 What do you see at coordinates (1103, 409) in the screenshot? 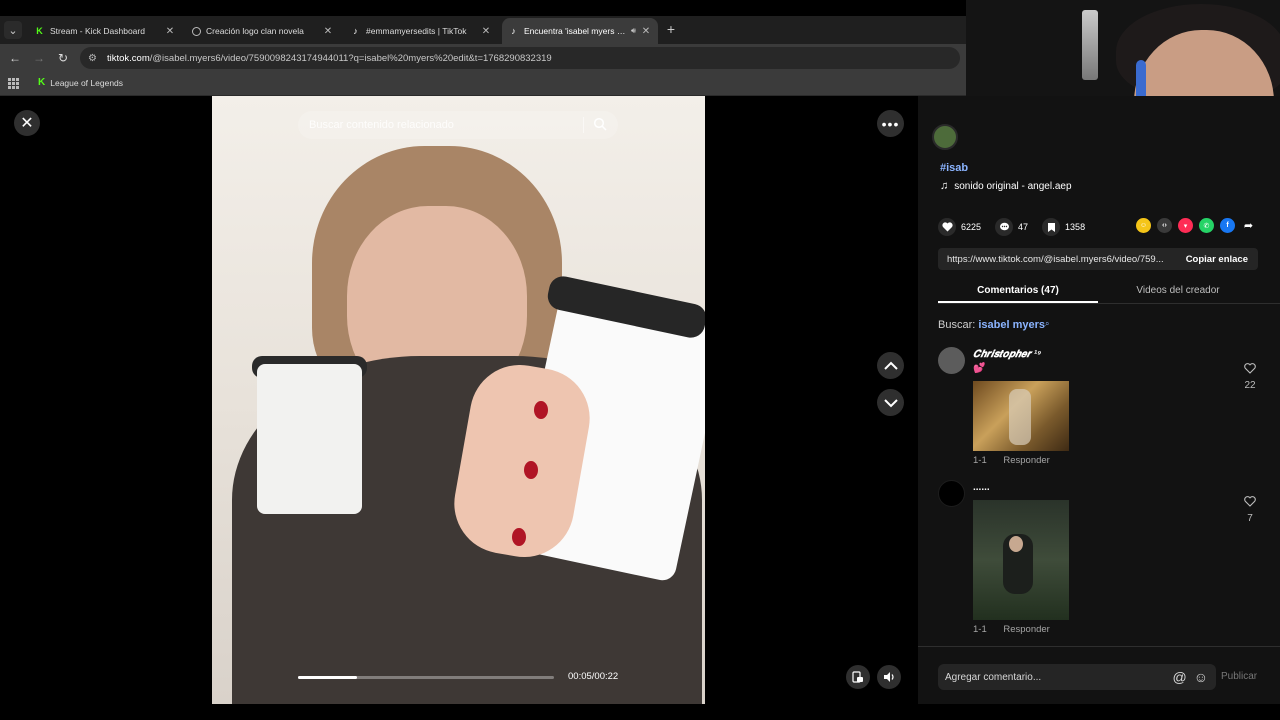
I see `comment-item: 𝑪𝒉𝒓𝒊𝒔𝒕𝒐𝒑𝒉𝒆𝒓 ¹⁹ 💕 1-1 Responder 22` at bounding box center [1103, 409].